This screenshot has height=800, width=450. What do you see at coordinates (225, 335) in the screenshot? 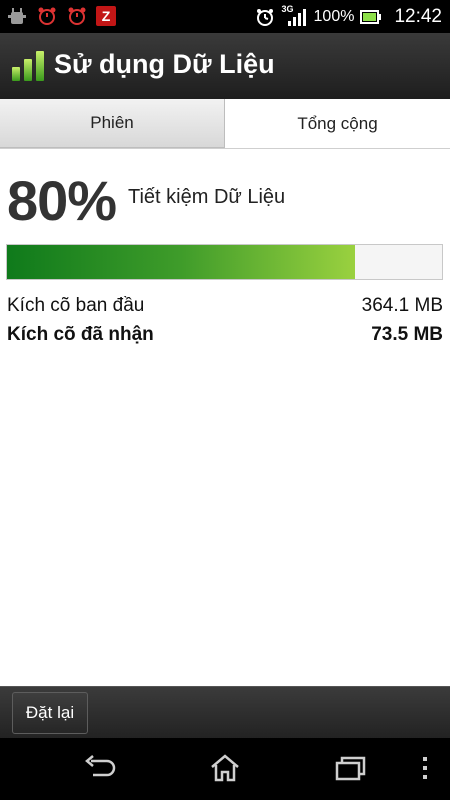
I see `received-size-row: Kích cõ đã nhận 73.5 MB` at bounding box center [225, 335].